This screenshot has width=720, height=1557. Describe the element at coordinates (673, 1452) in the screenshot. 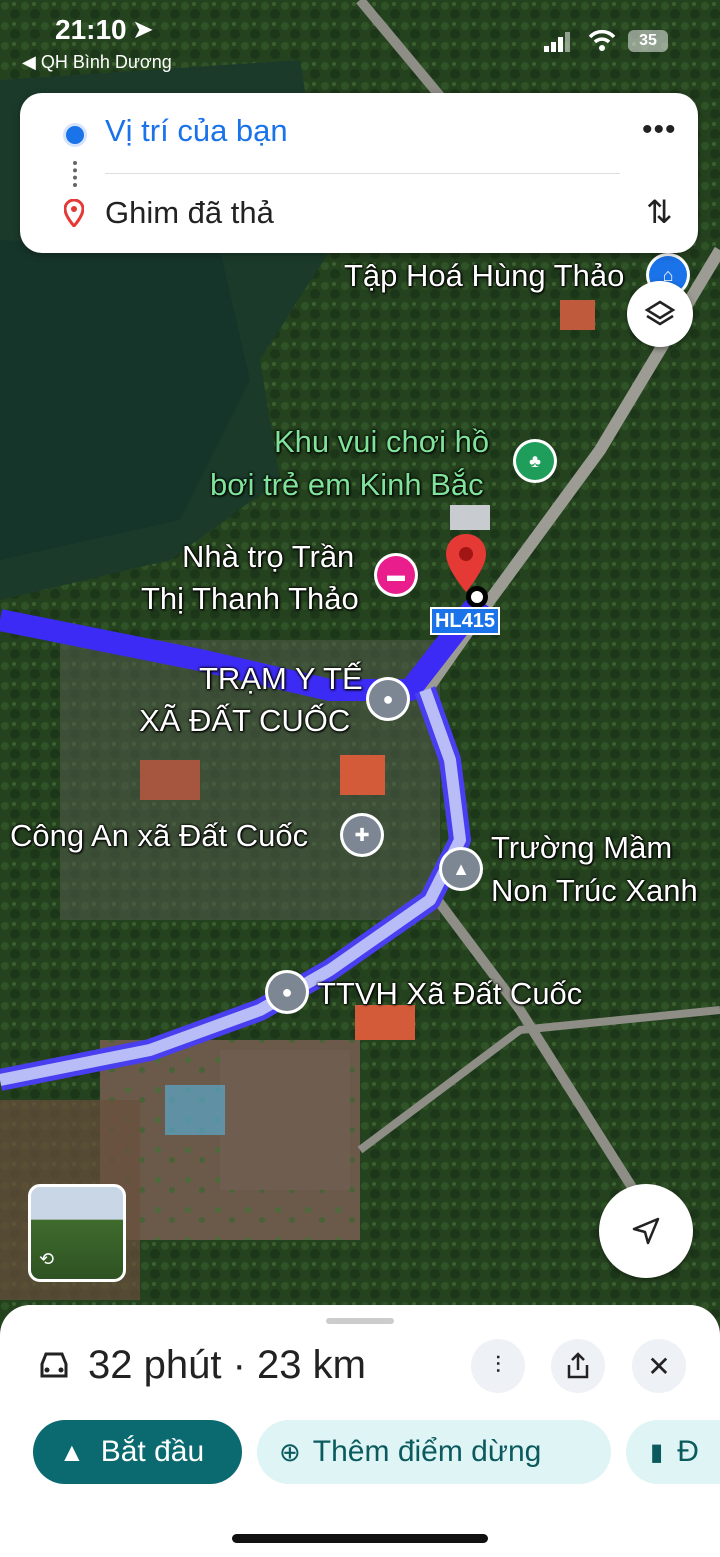

I see `save-button: ▮ Đ` at that location.